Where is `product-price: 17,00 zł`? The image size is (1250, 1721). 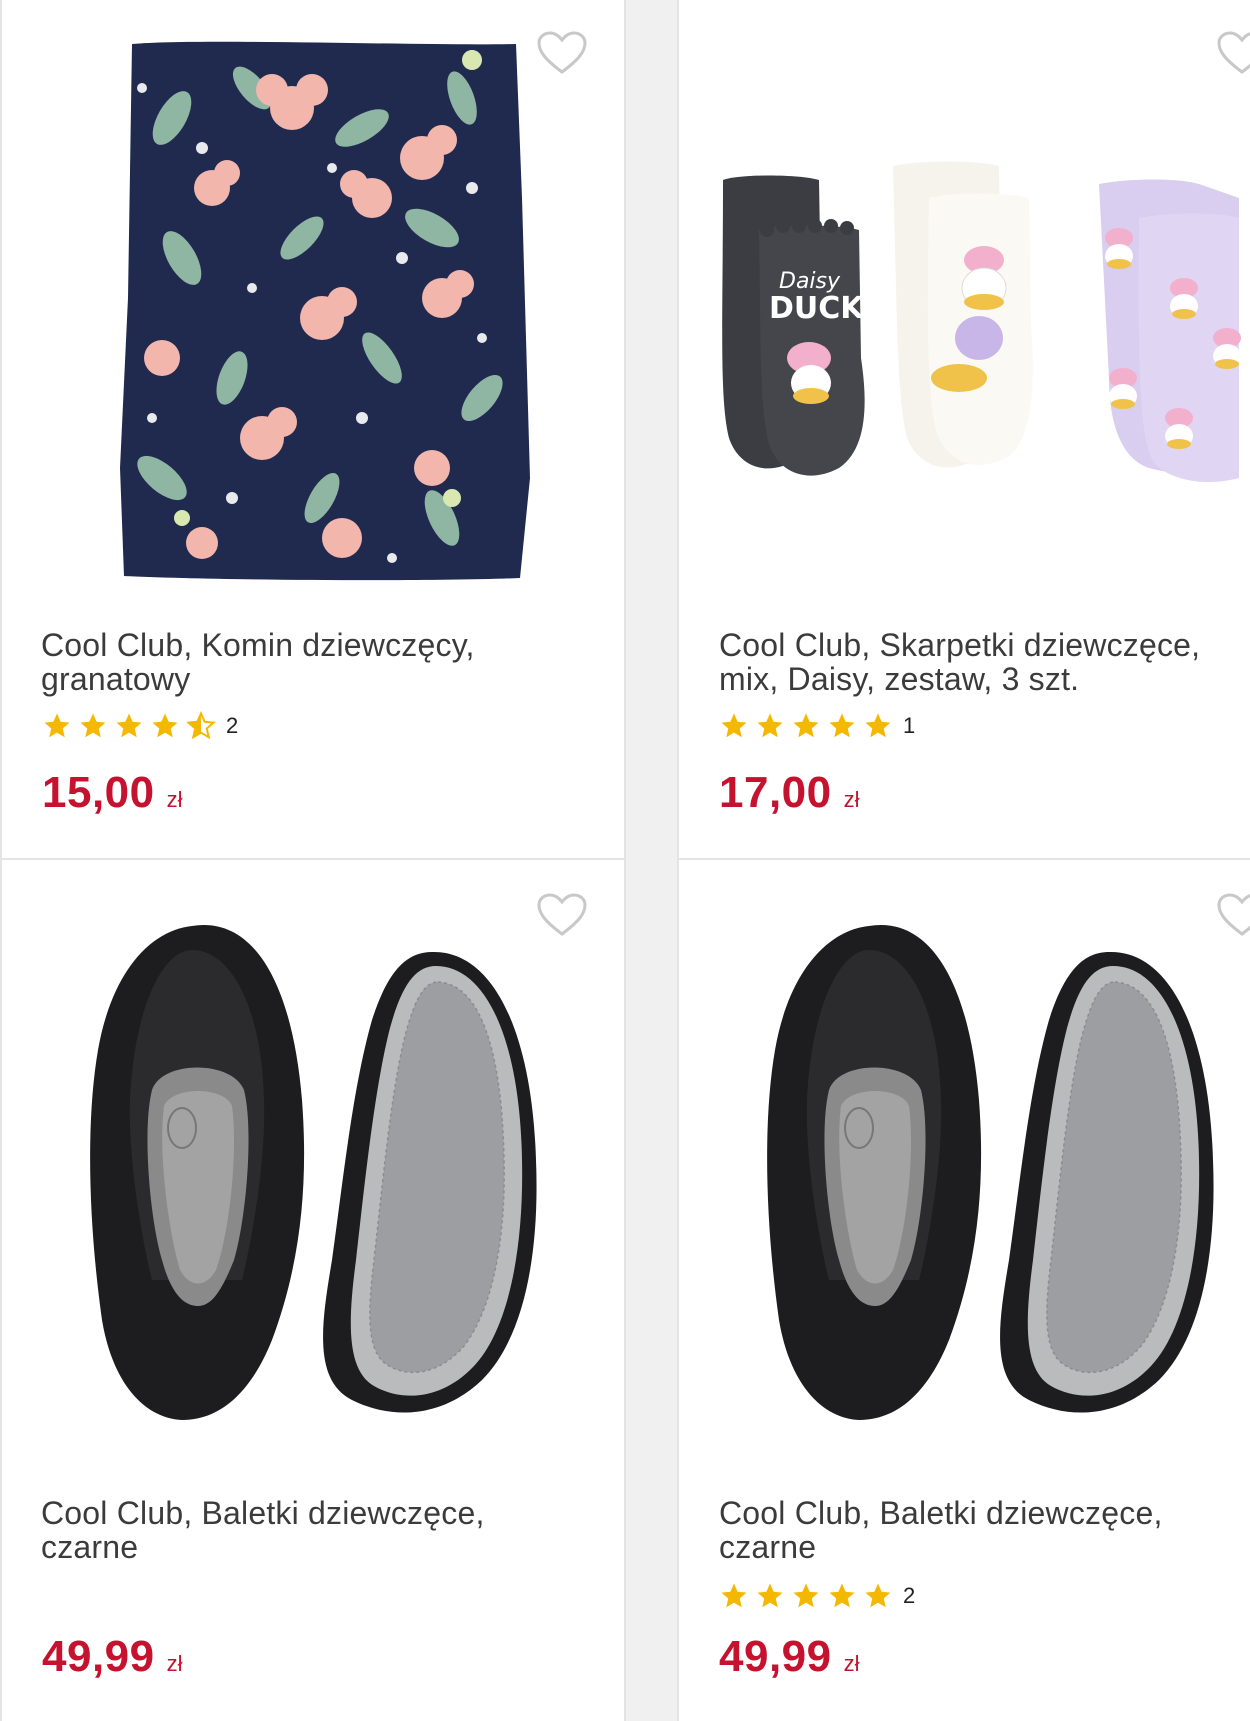 product-price: 17,00 zł is located at coordinates (789, 793).